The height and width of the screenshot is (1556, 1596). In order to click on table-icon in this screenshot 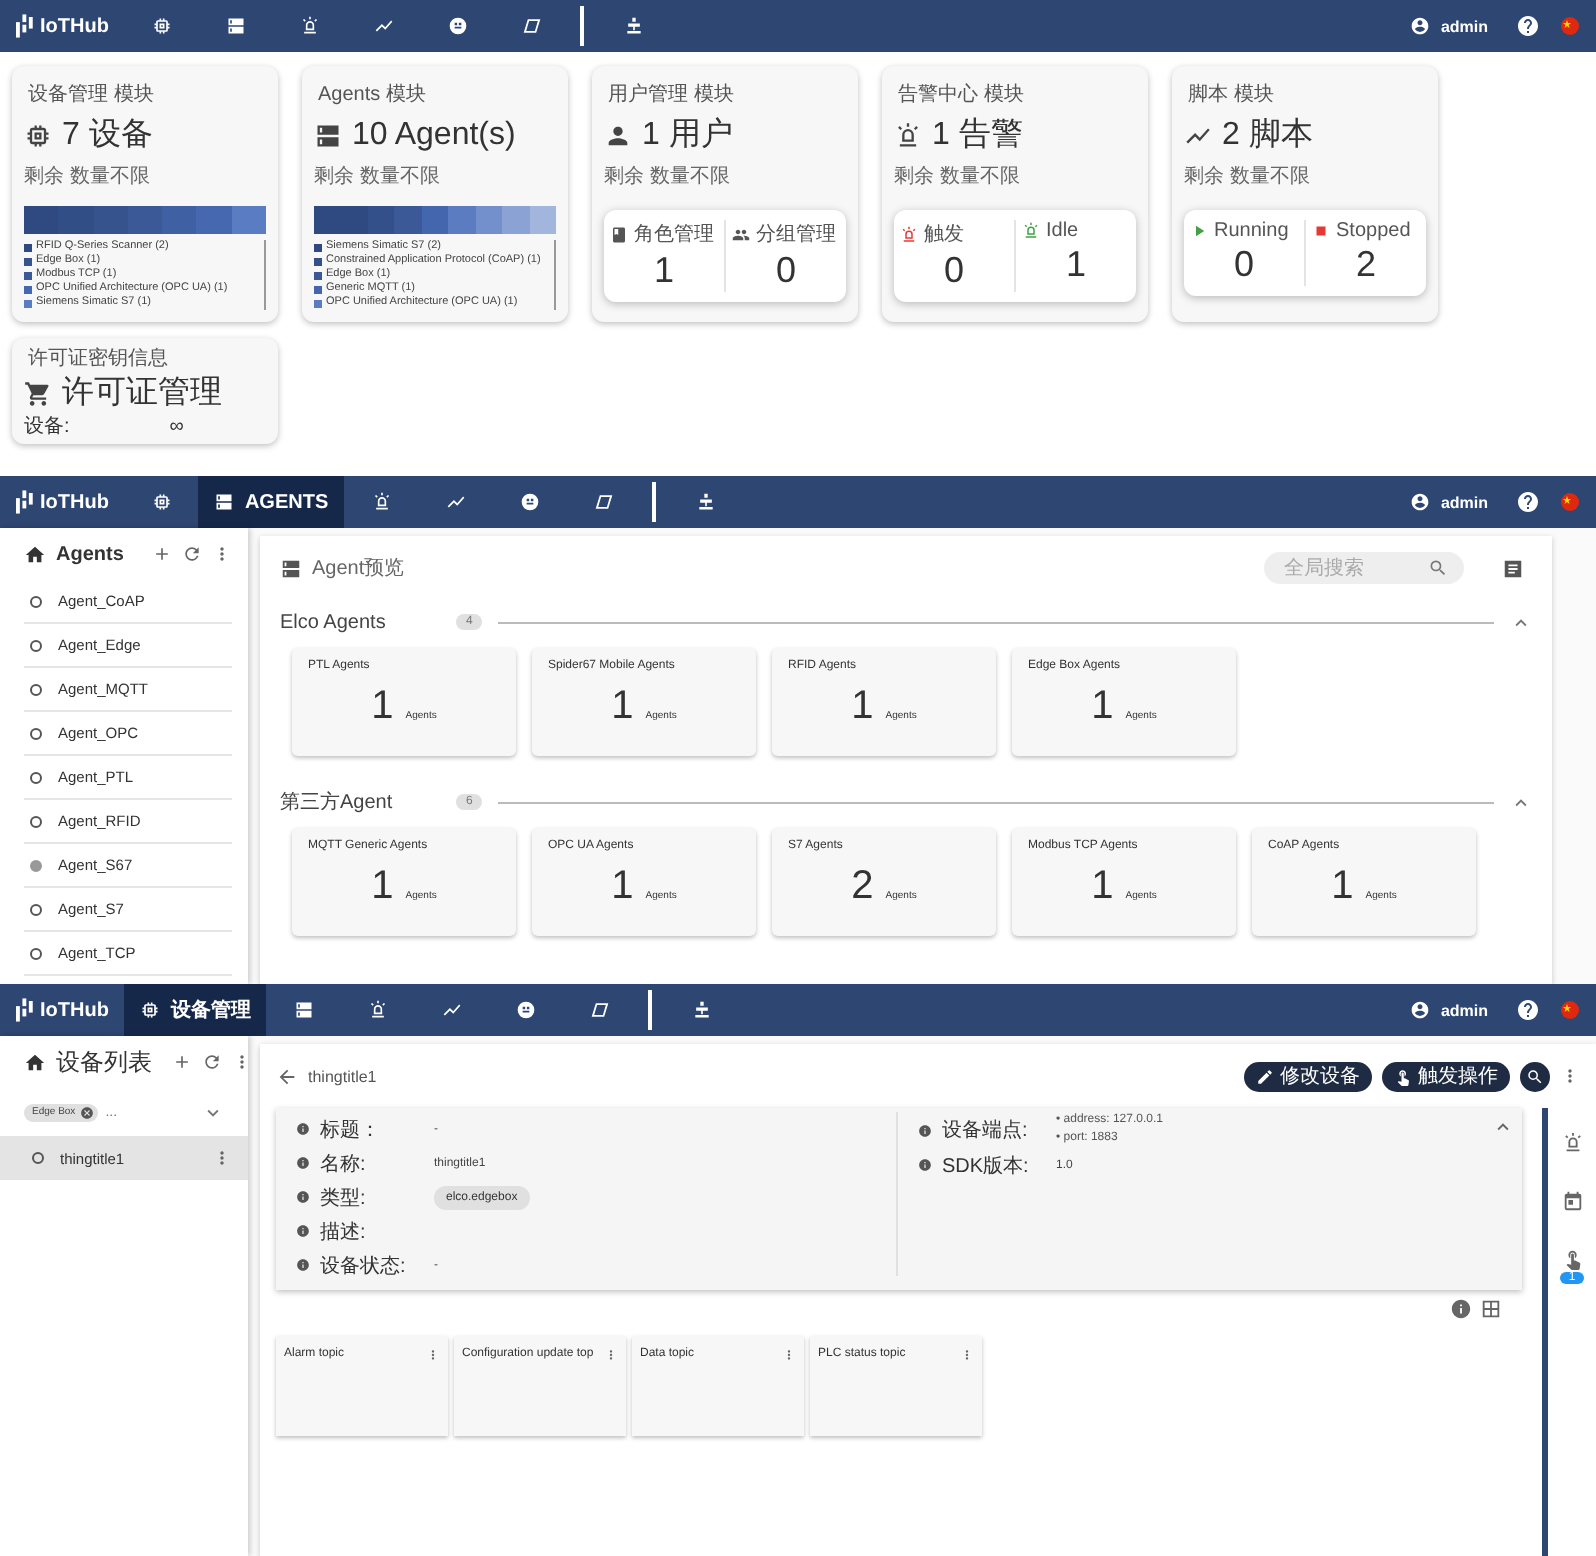, I will do `click(1491, 1309)`.